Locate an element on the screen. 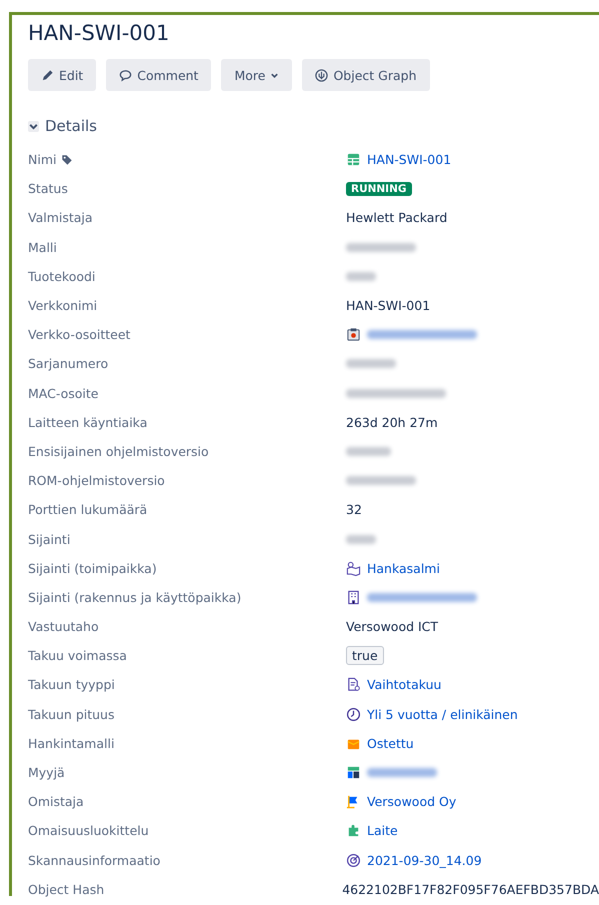  field-label: ROM-ohjelmistoversio is located at coordinates (96, 480).